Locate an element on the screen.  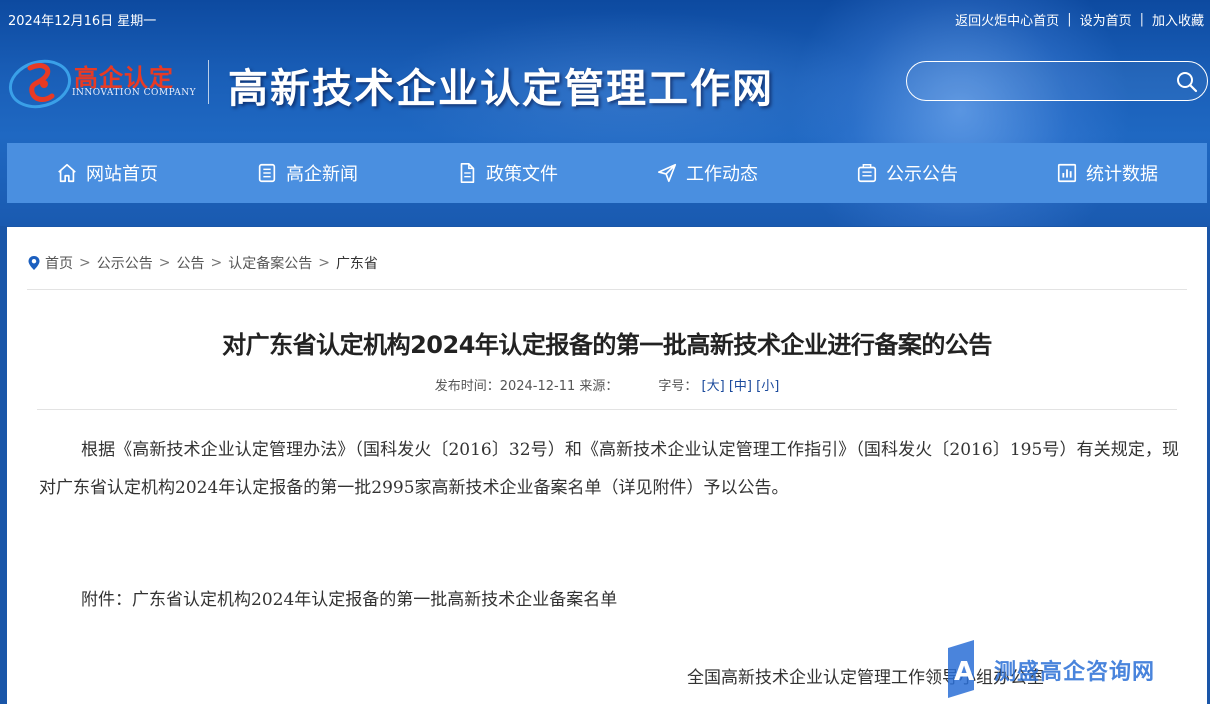
breadcrumb-notice: 公告 is located at coordinates (190, 263).